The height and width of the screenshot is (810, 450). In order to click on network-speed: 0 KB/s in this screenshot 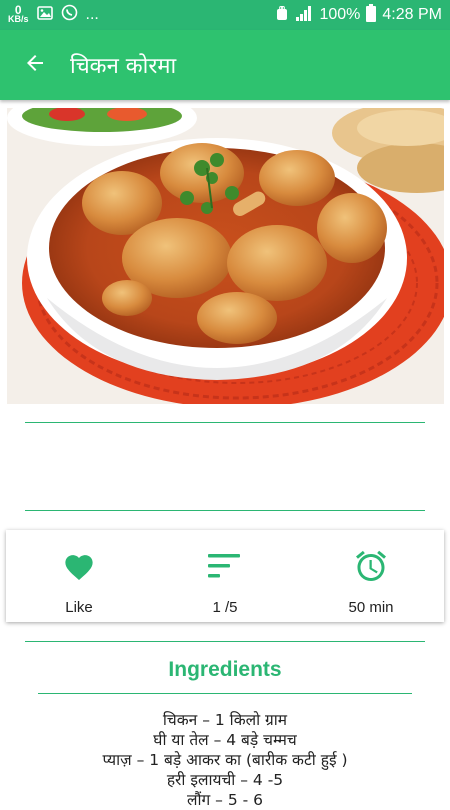, I will do `click(18, 13)`.